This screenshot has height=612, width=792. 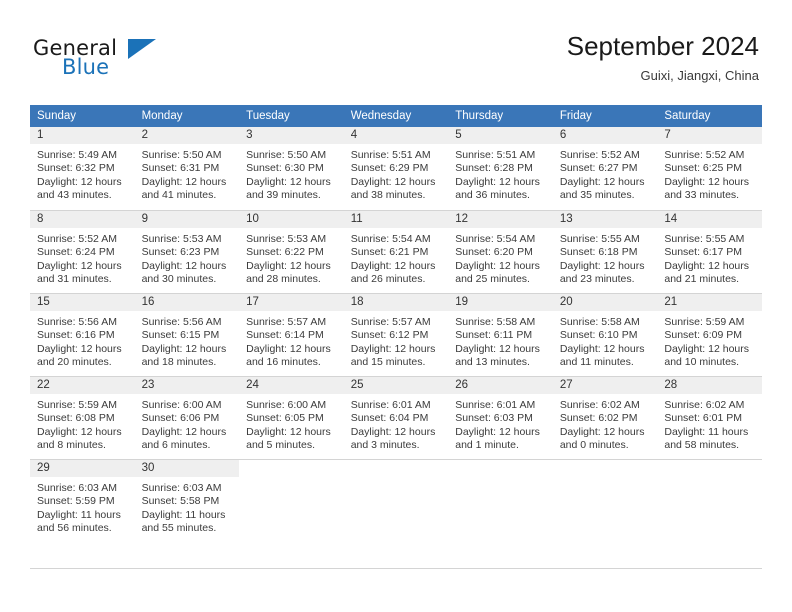 I want to click on daylight-text-line2: and 20 minutes., so click(x=74, y=362).